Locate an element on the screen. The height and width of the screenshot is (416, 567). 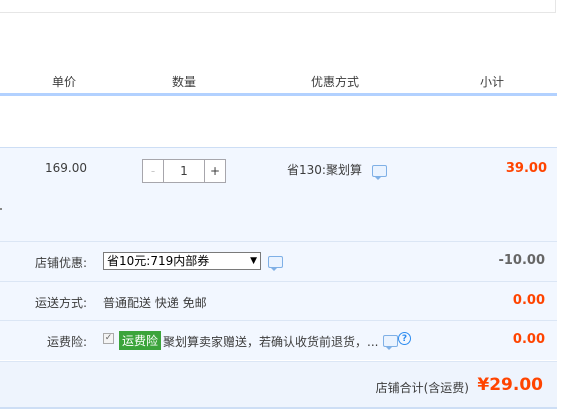
header-subtotal: 小计 is located at coordinates (492, 82).